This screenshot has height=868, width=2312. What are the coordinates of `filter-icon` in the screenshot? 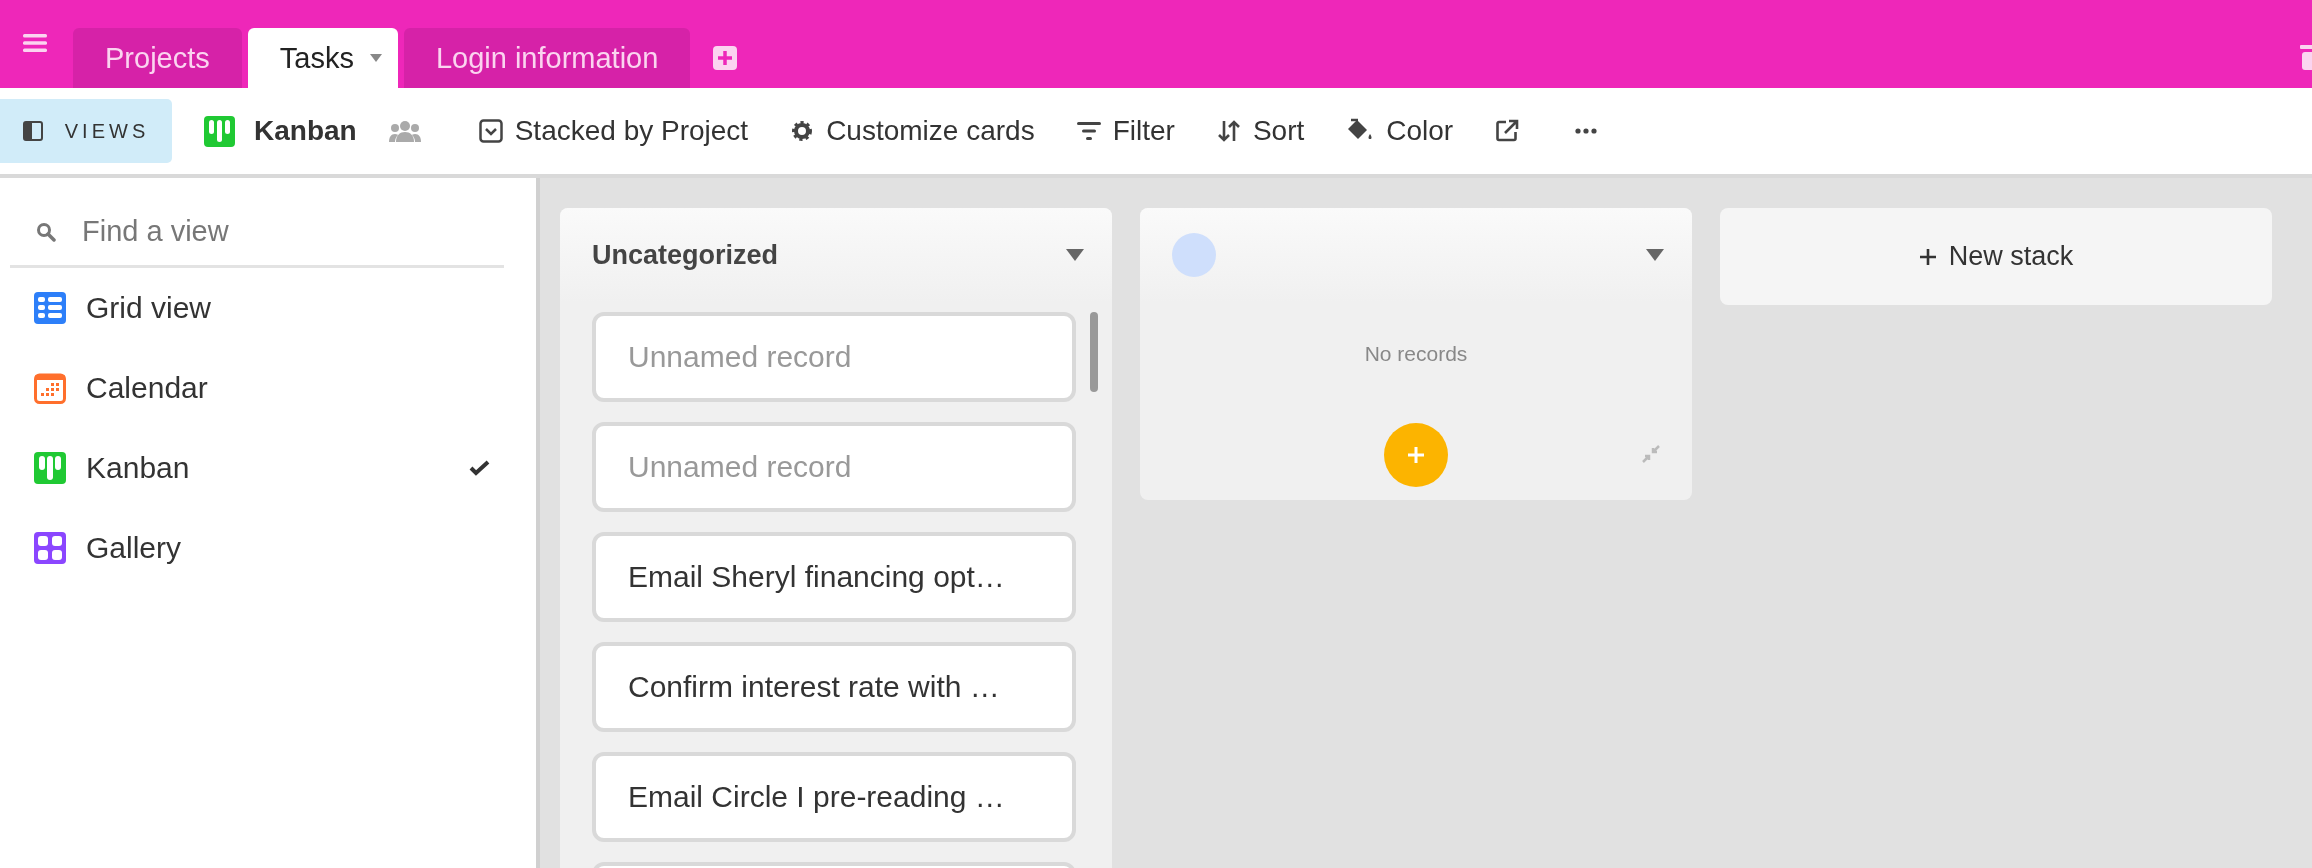 It's located at (1088, 131).